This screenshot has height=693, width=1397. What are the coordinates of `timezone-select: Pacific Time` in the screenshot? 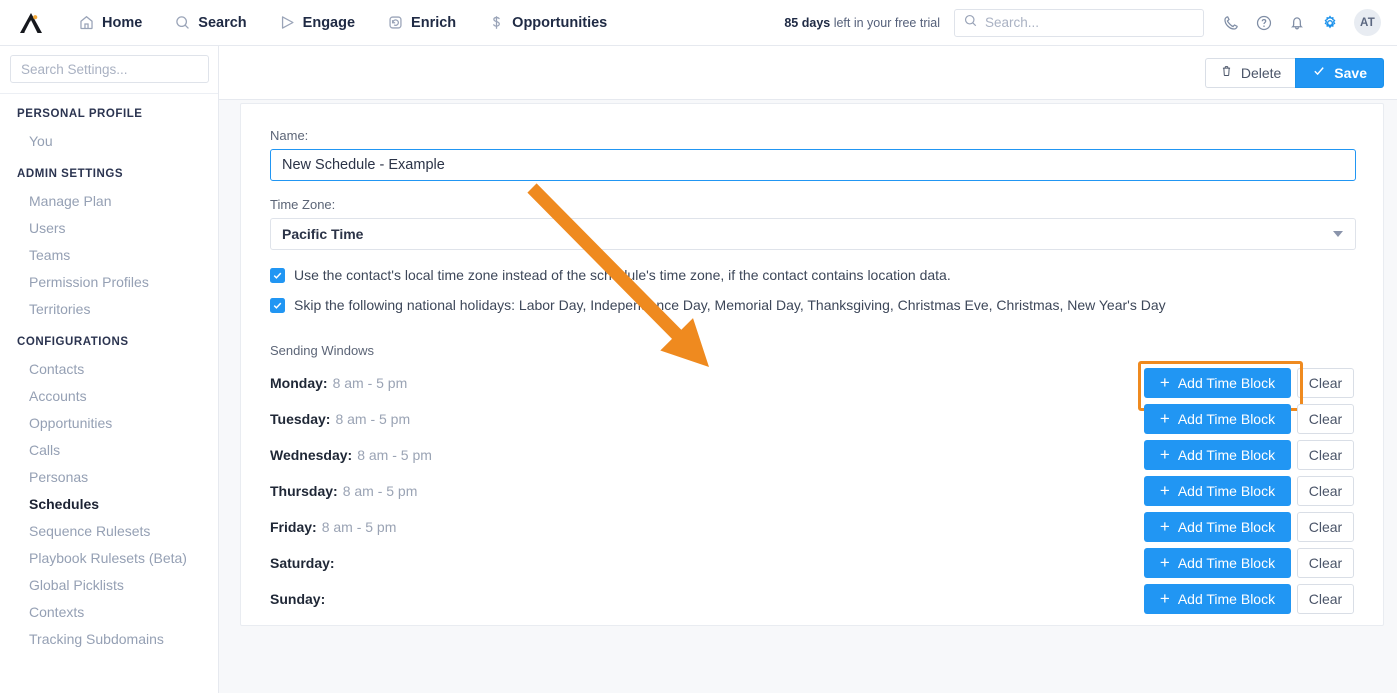 It's located at (813, 234).